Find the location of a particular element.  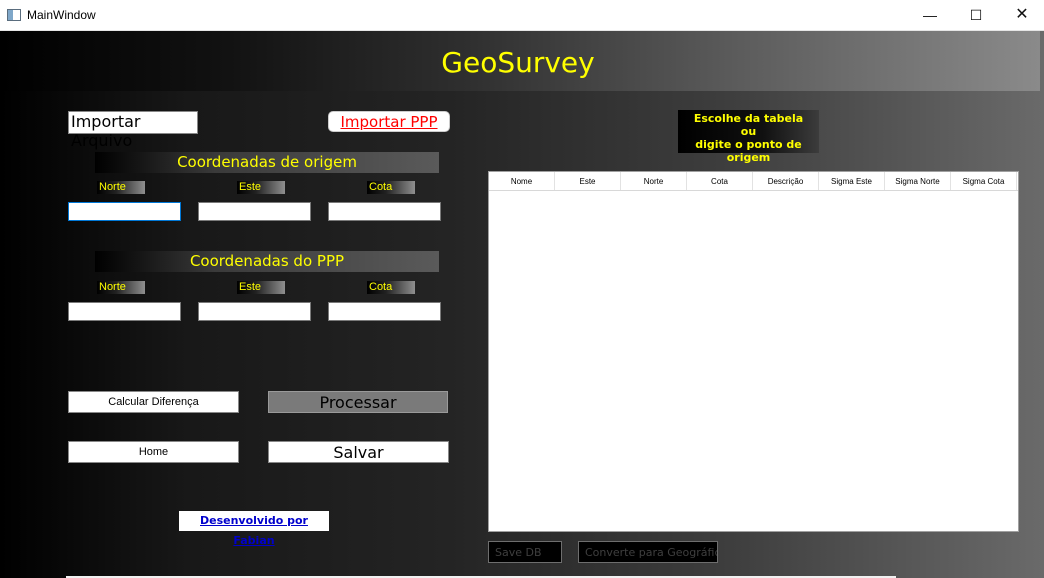

column-header-este: Este is located at coordinates (588, 181).